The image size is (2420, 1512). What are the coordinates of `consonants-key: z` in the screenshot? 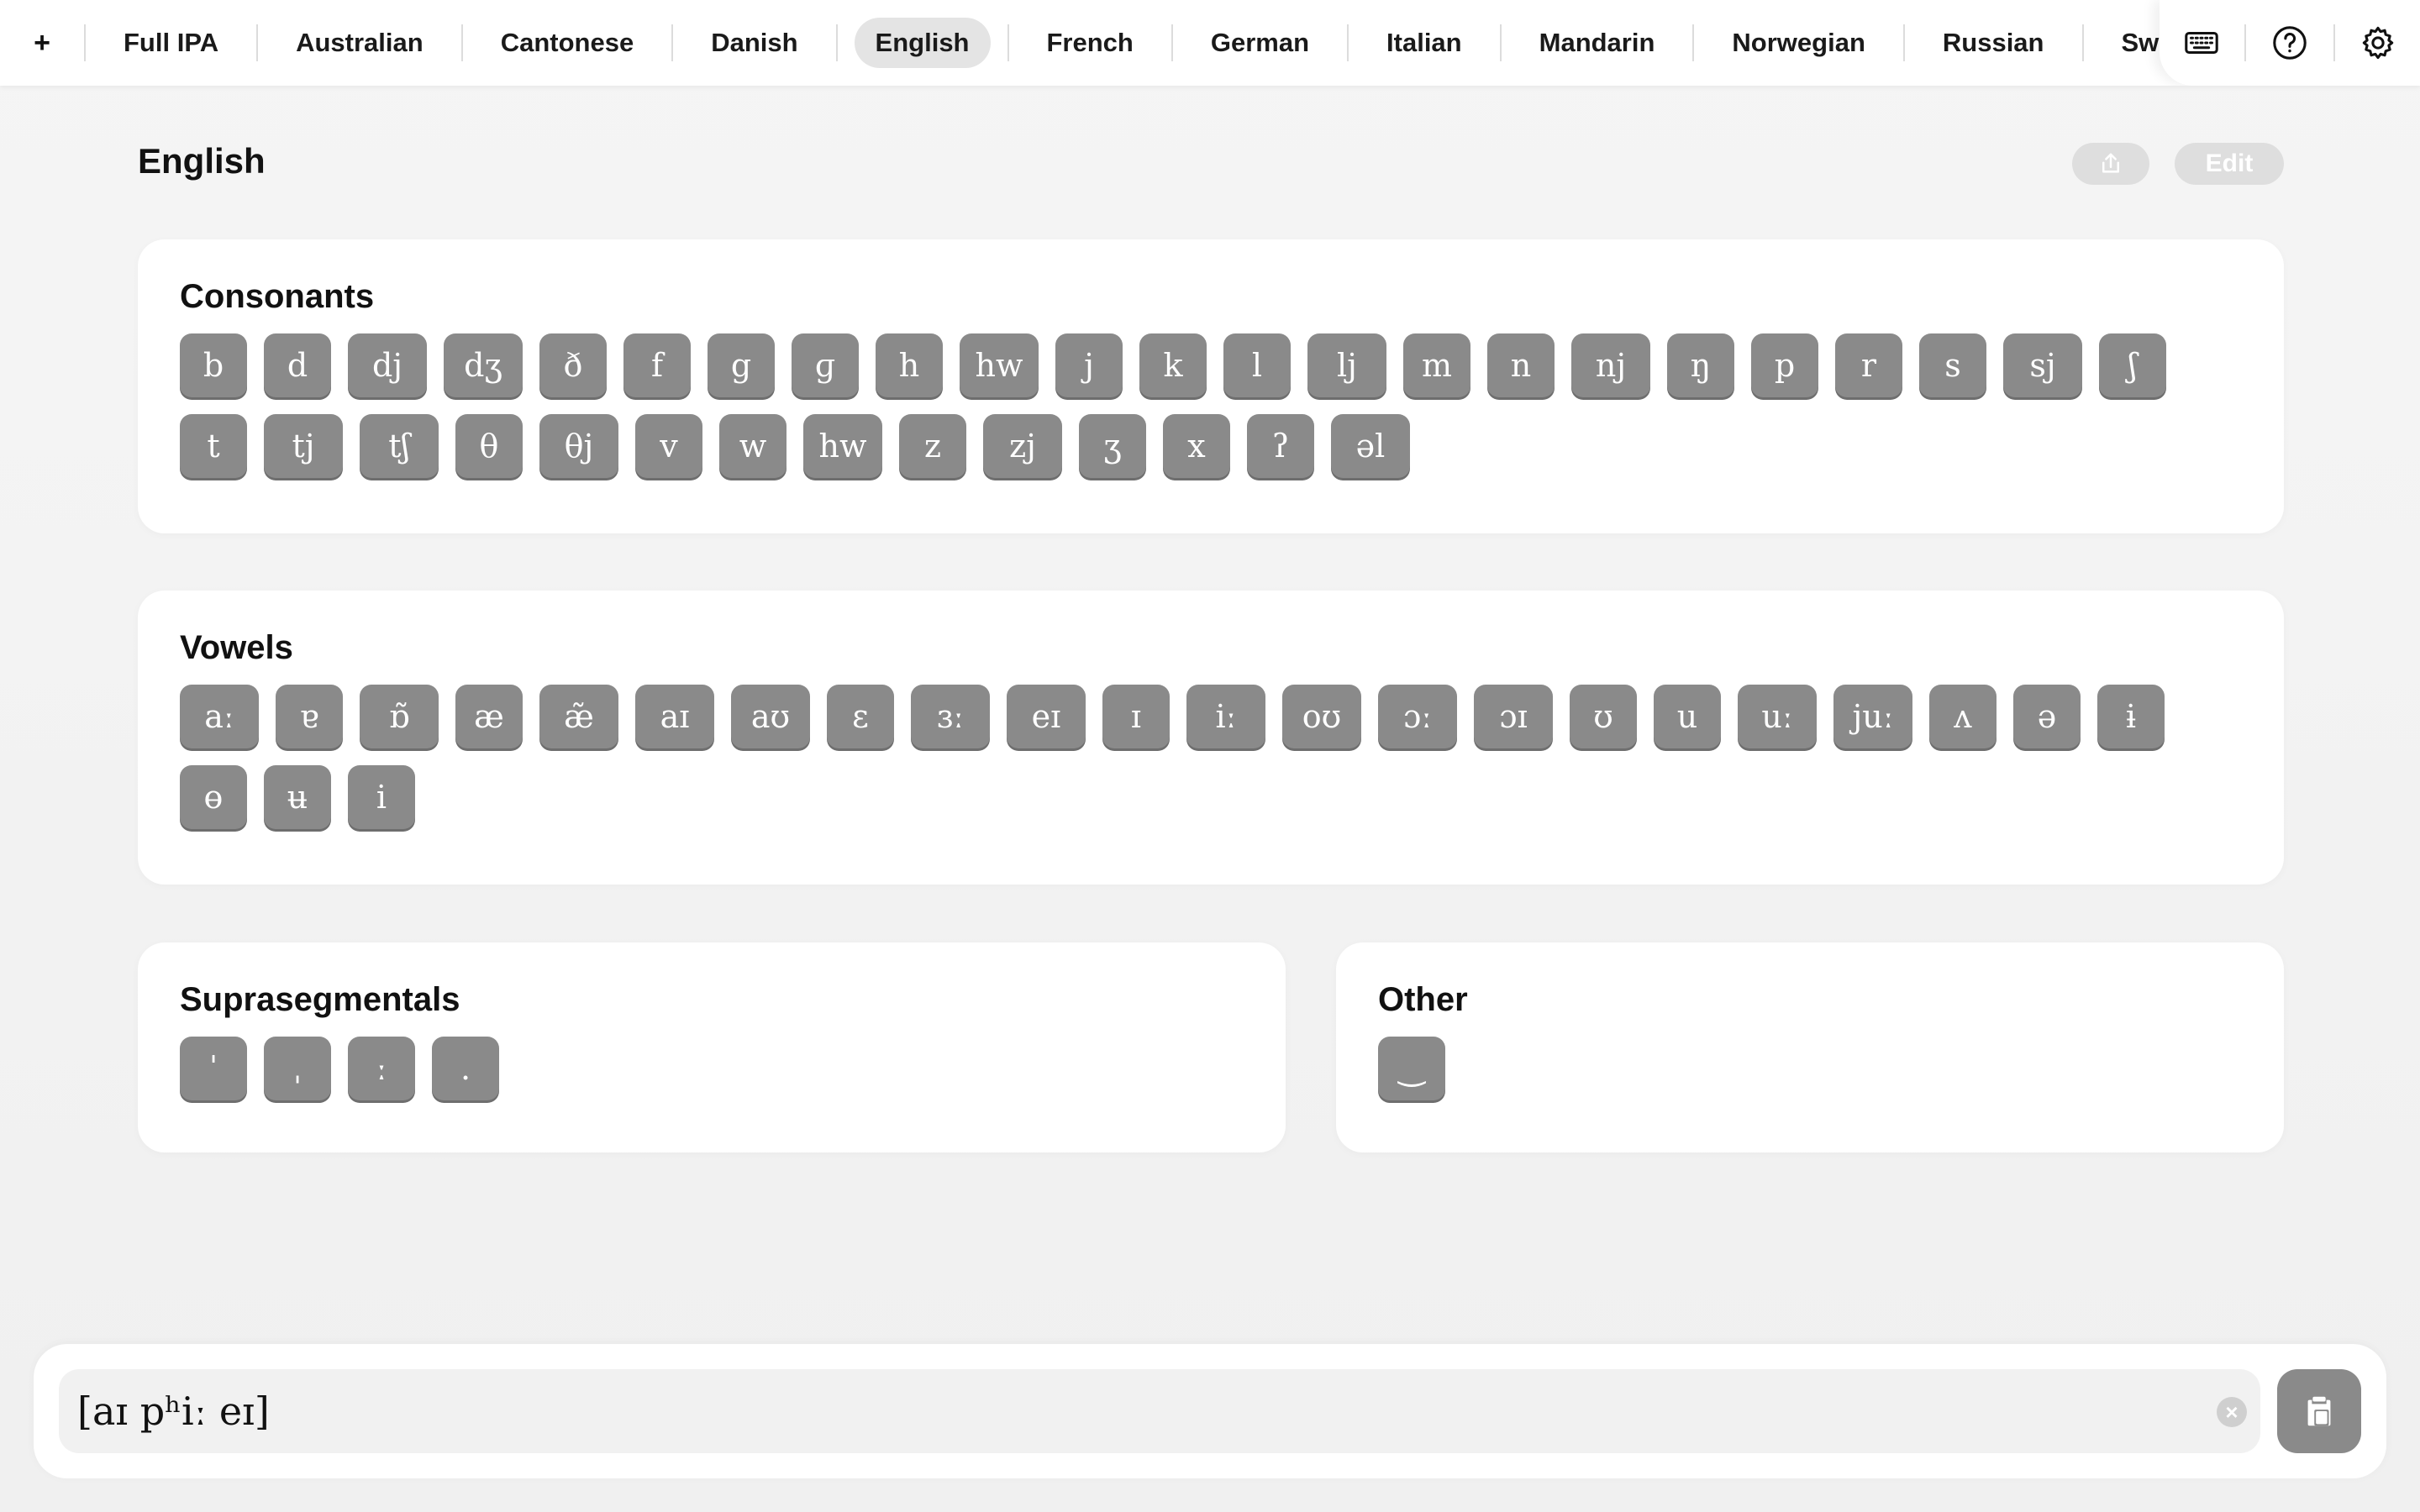 It's located at (932, 446).